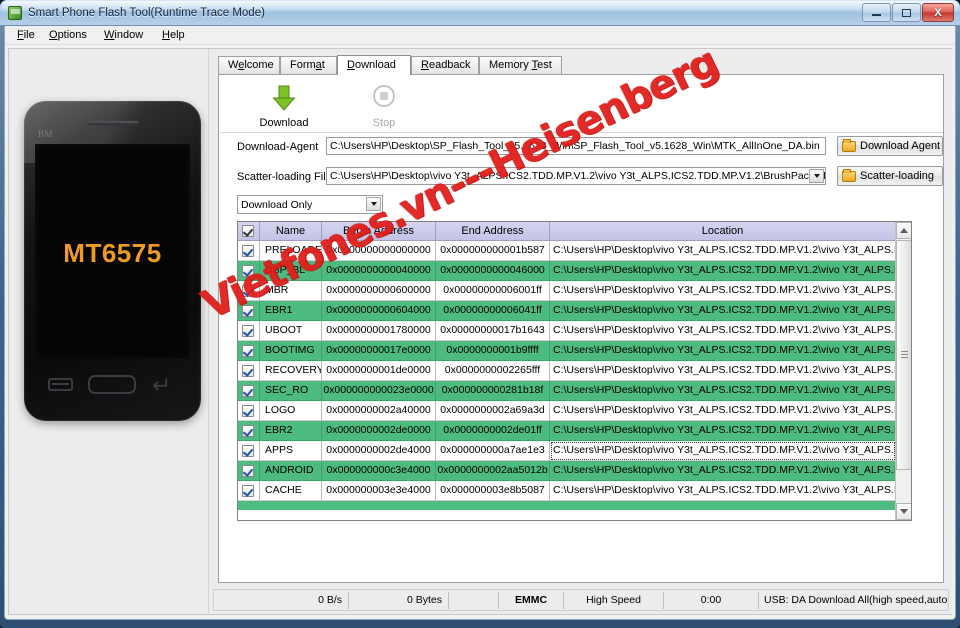 This screenshot has height=628, width=960. Describe the element at coordinates (379, 391) in the screenshot. I see `row-begin-address: 0x000000000023e0000` at that location.